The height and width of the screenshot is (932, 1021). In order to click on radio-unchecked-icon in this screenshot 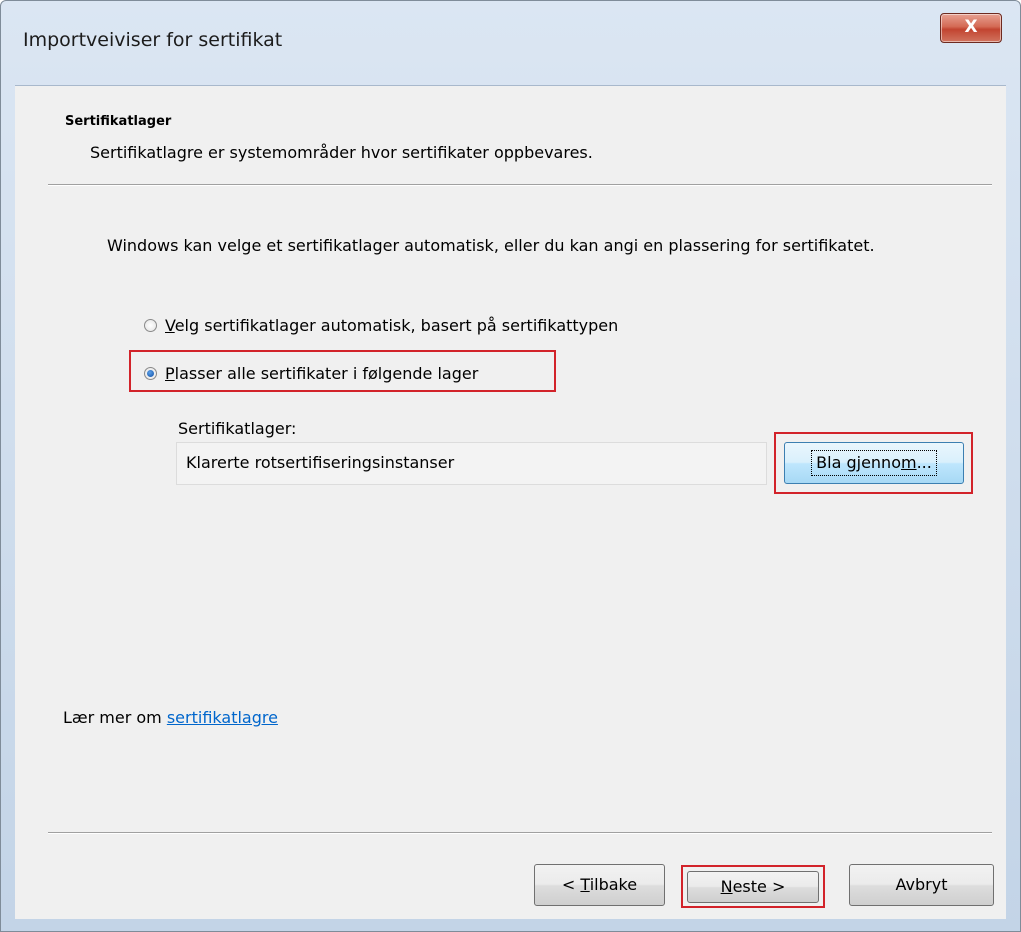, I will do `click(150, 325)`.